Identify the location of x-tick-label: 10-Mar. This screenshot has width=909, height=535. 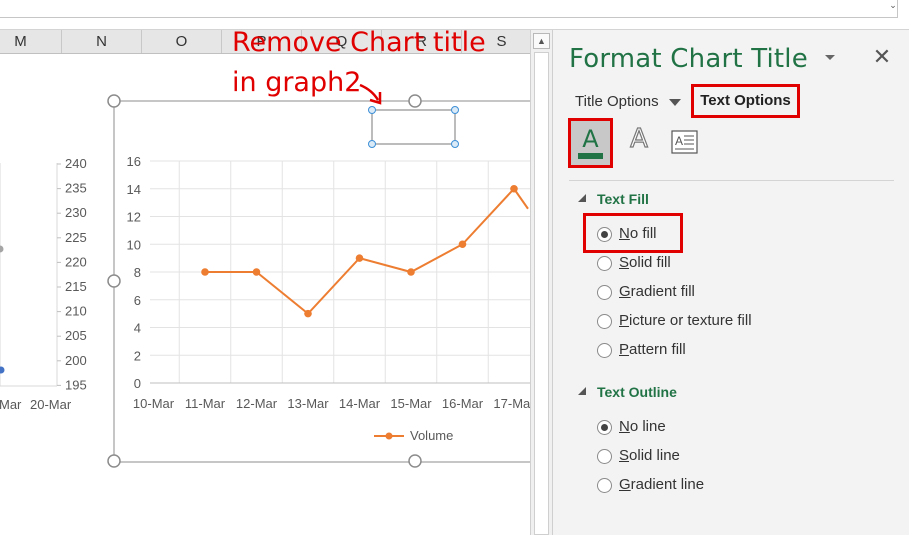
(154, 403).